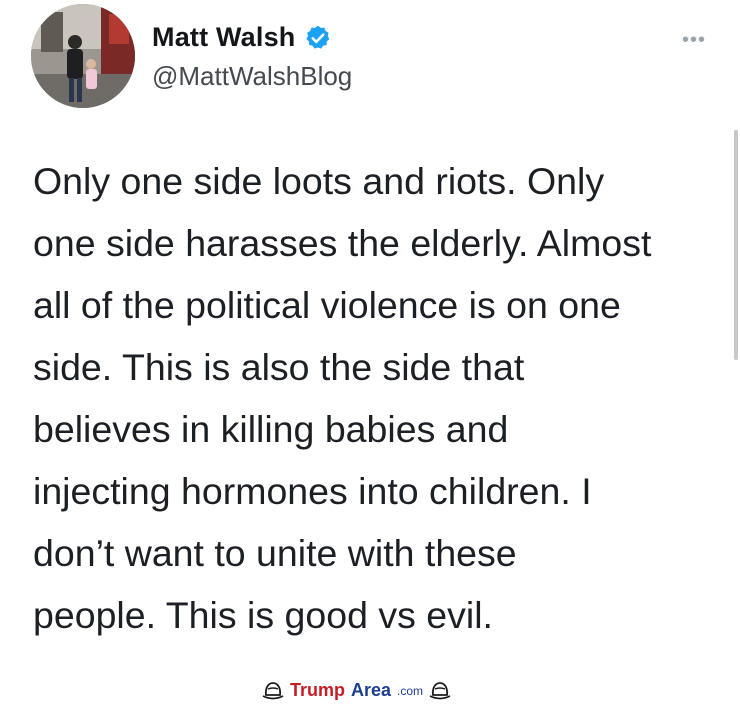  I want to click on profile-photo-icon, so click(83, 56).